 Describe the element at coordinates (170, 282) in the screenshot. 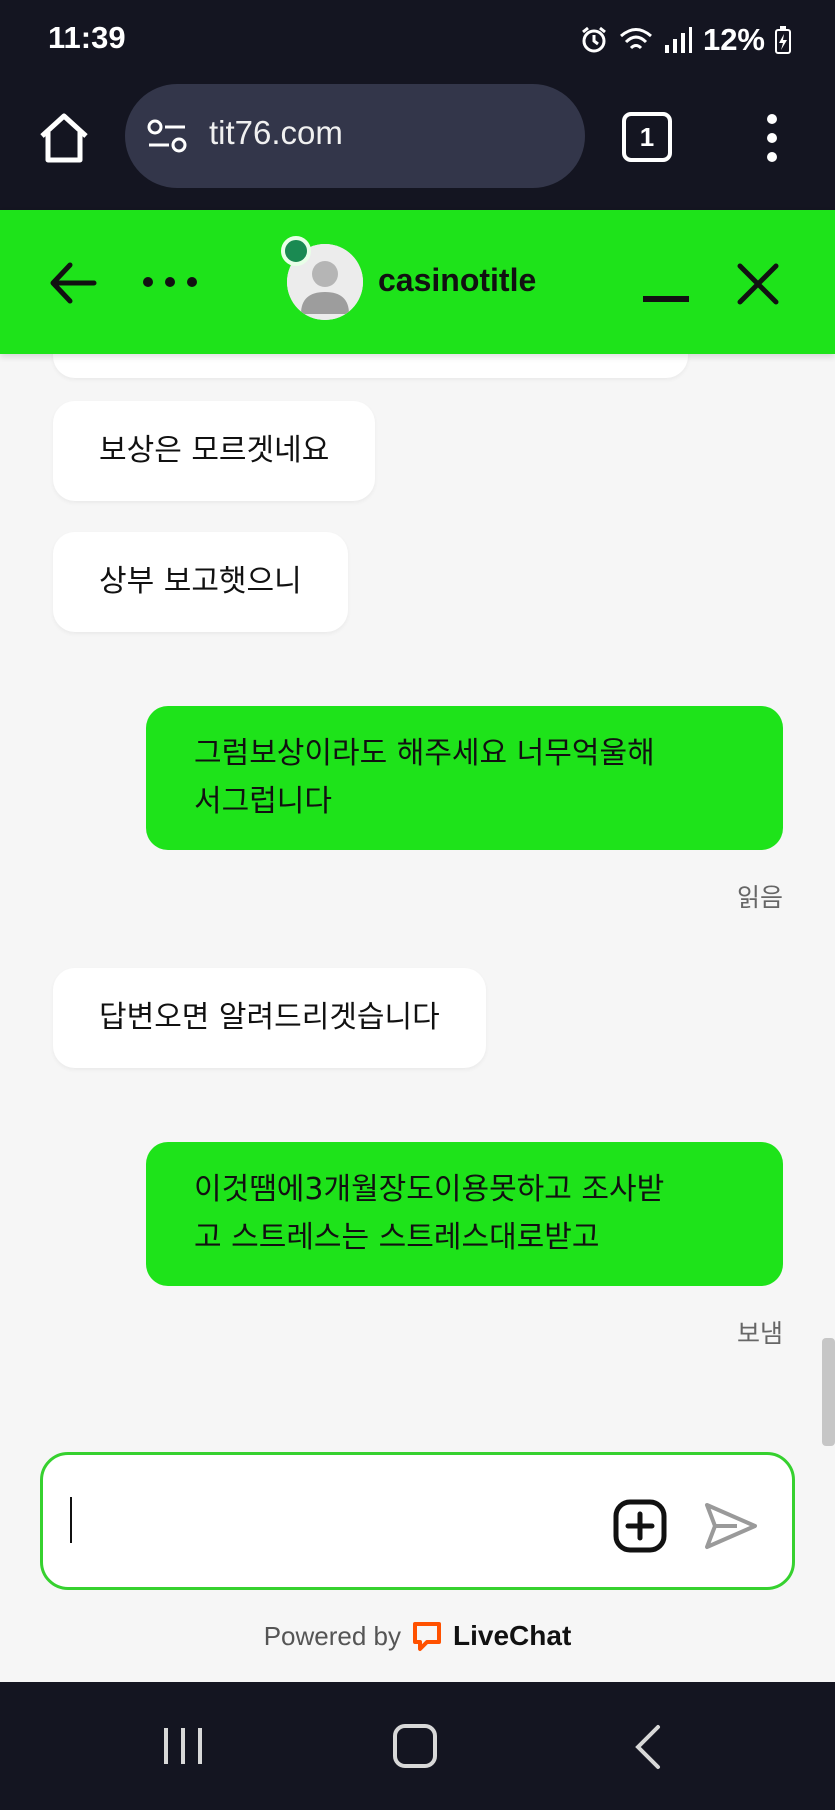

I see `more-horiz-icon` at that location.